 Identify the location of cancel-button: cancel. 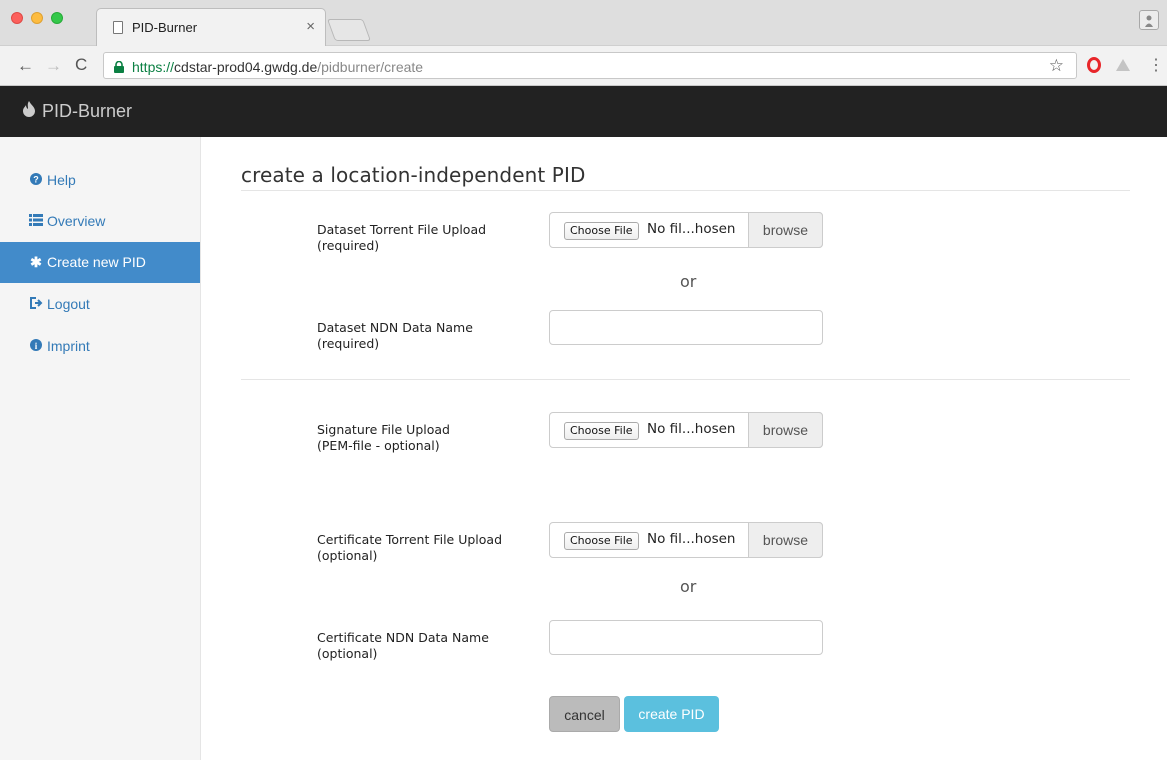
(584, 714).